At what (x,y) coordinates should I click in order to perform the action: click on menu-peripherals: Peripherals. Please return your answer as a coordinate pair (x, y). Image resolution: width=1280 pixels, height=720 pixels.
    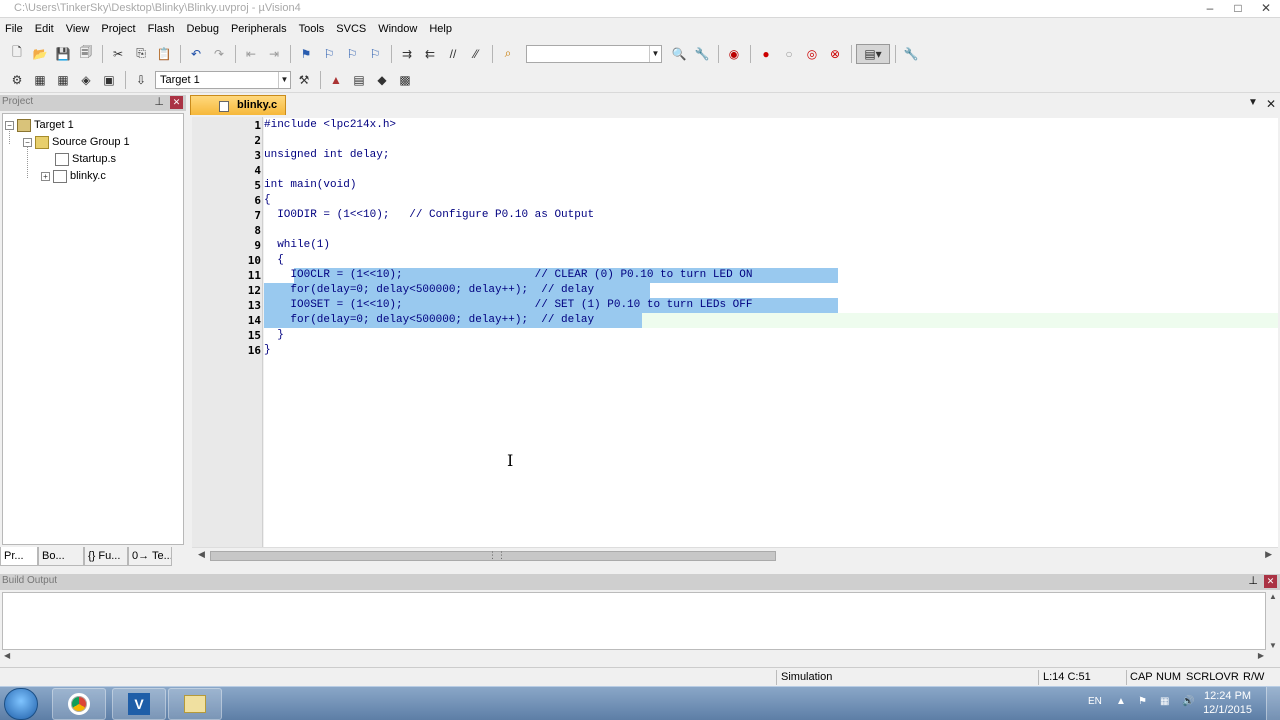
    Looking at the image, I should click on (261, 29).